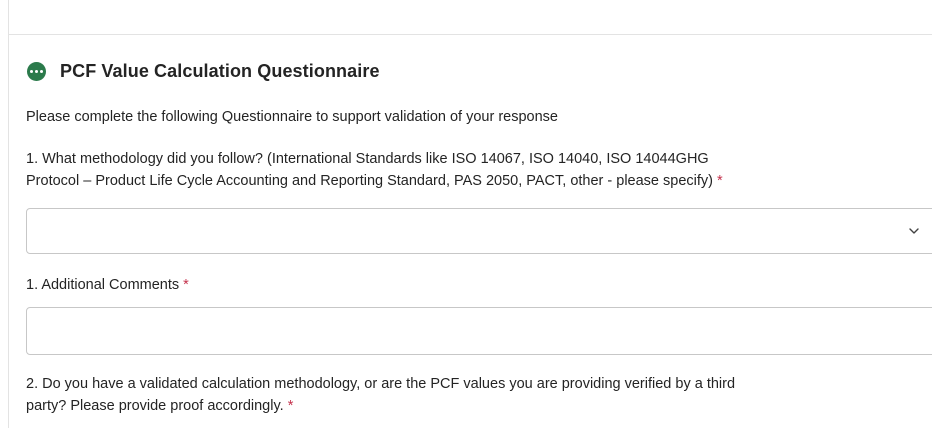 The image size is (932, 428). What do you see at coordinates (479, 71) in the screenshot?
I see `section-header: PCF Value Calculation Questionnaire` at bounding box center [479, 71].